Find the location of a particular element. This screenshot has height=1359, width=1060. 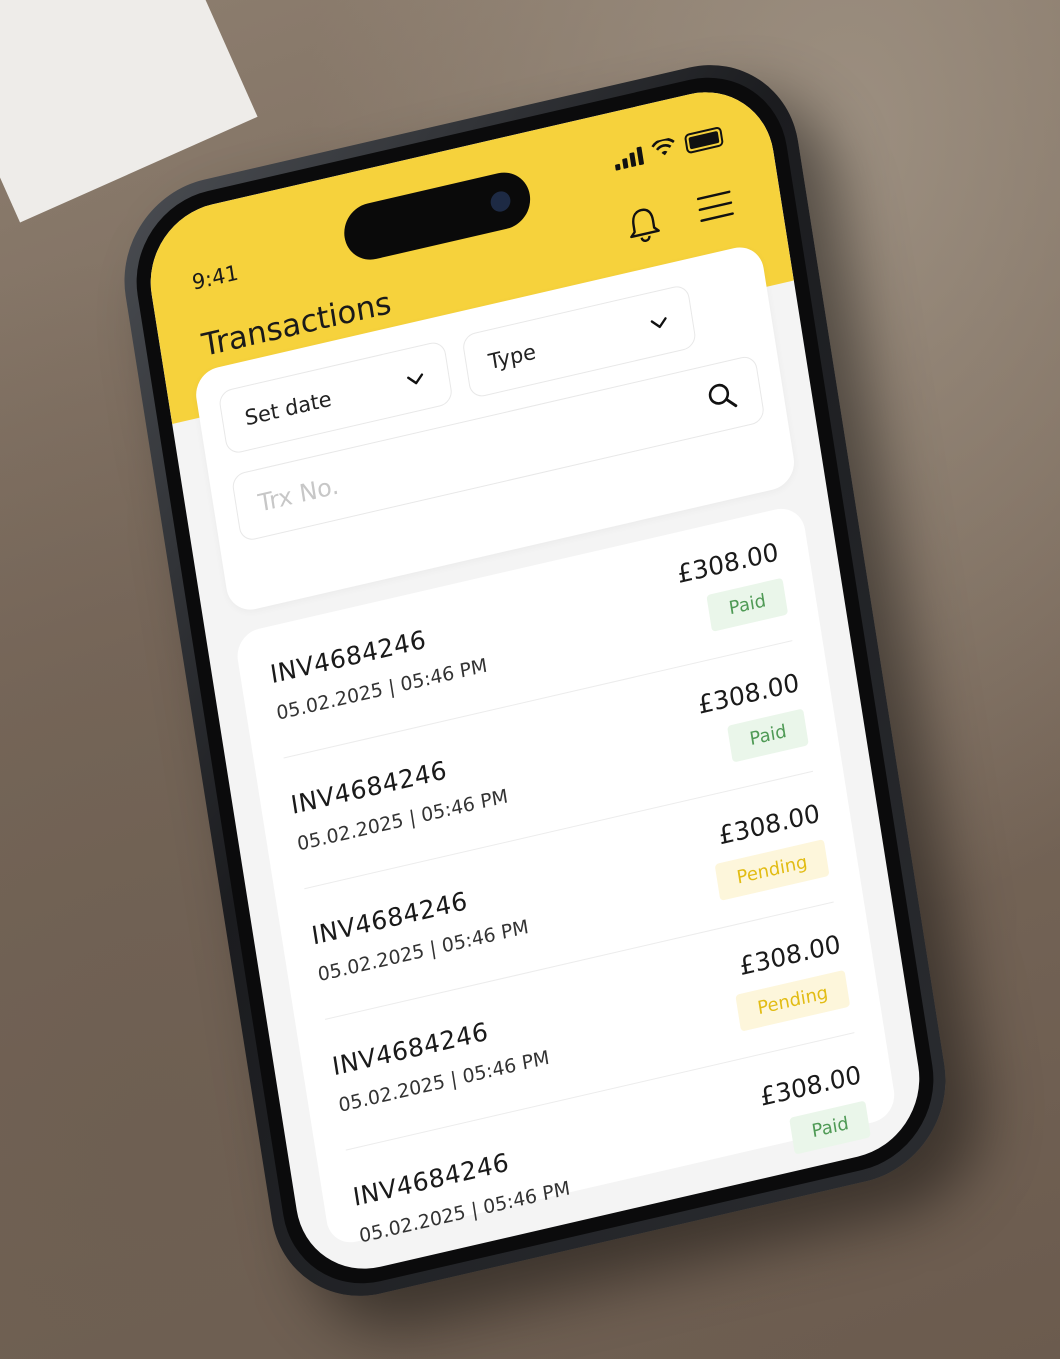

camera-lens is located at coordinates (500, 201).